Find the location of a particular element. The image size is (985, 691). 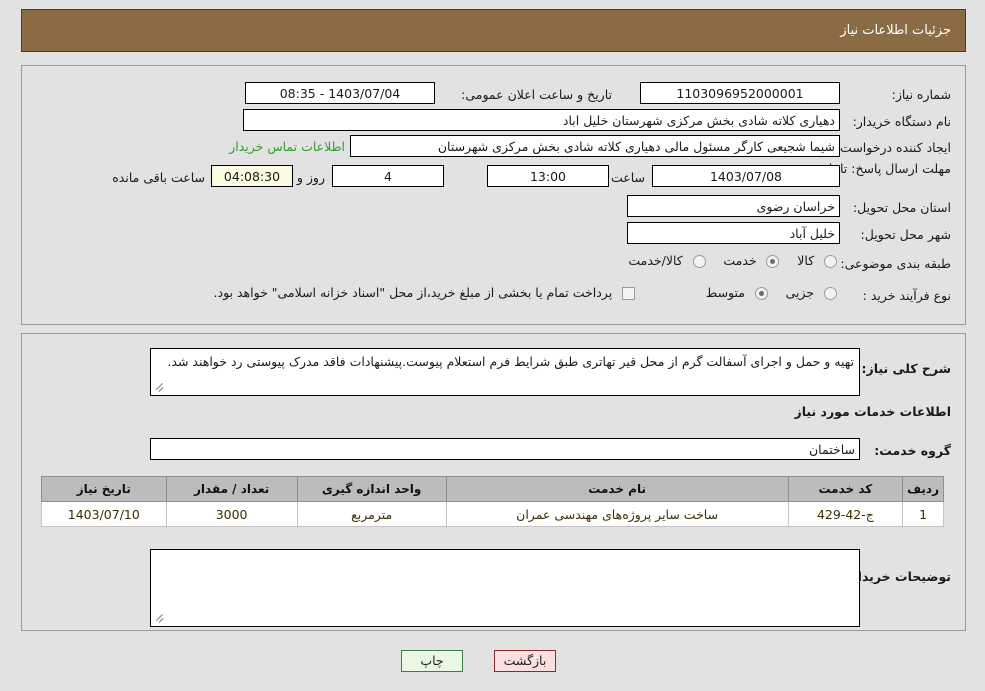

deadline-label: مهلت ارسال پاسخ: تا تاریخ: is located at coordinates (878, 168).